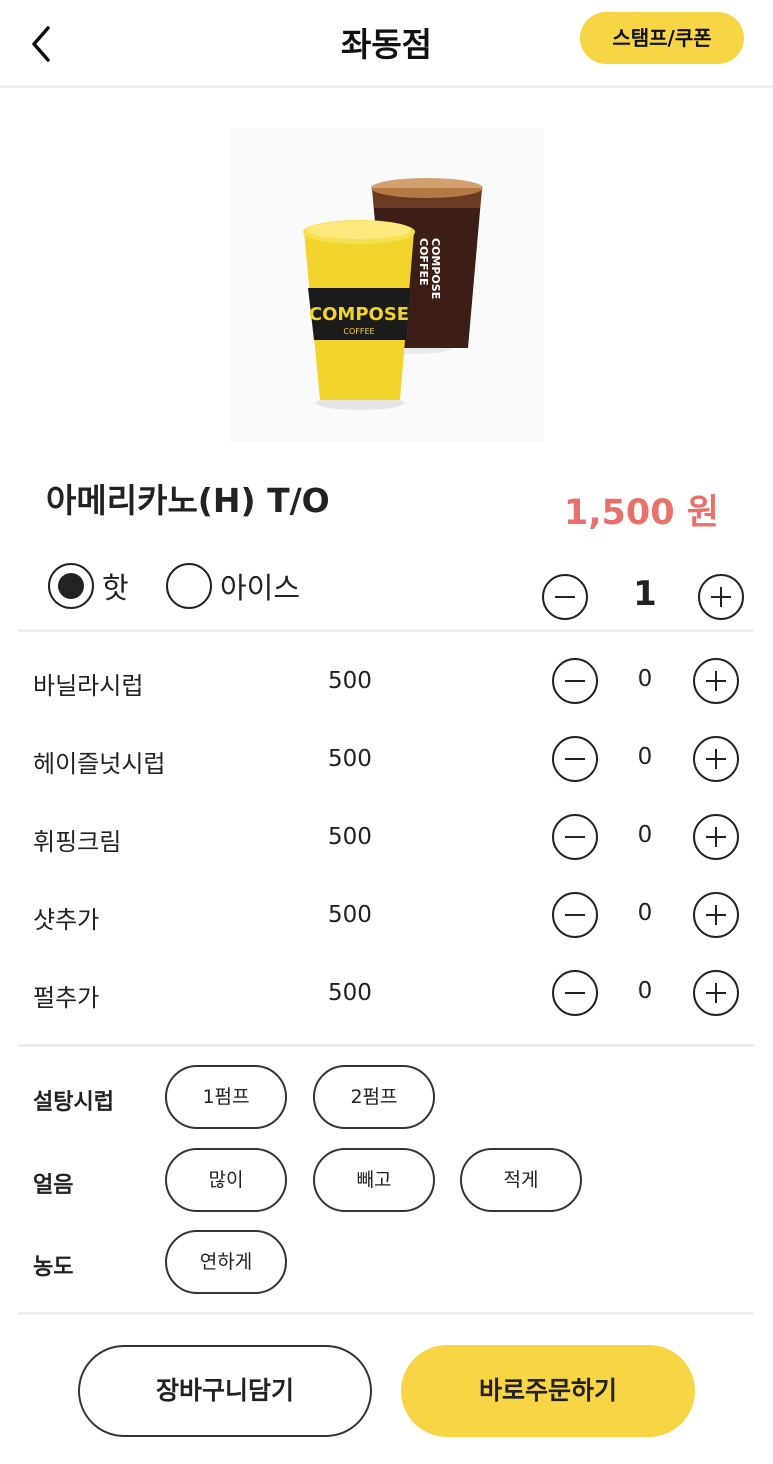  I want to click on app-header: 좌동점 스탬프/쿠폰, so click(386, 44).